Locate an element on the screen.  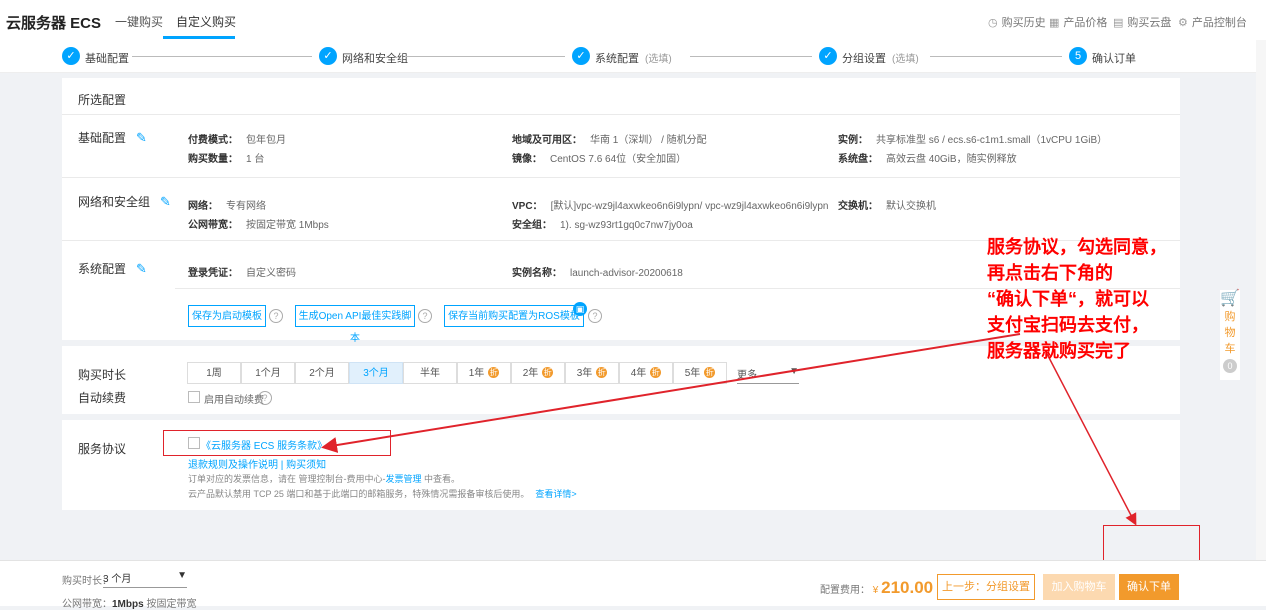
cart-count-badge: 0 is located at coordinates (1230, 366).